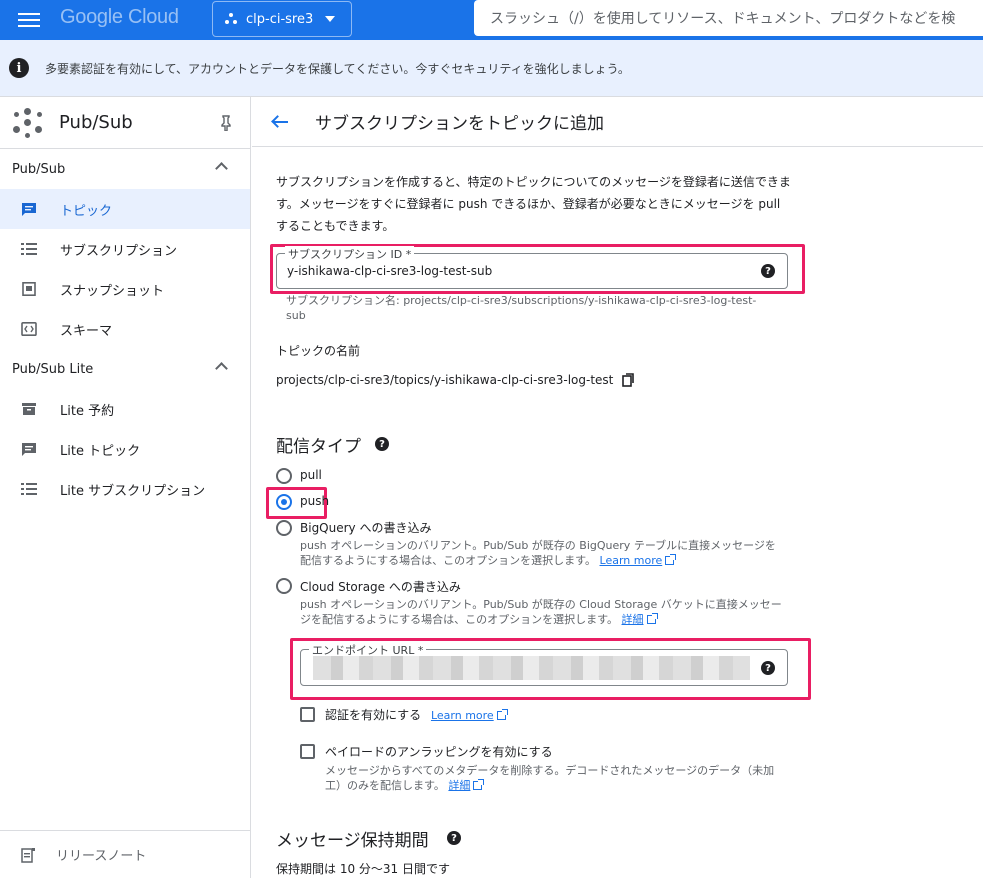 This screenshot has width=983, height=878. Describe the element at coordinates (119, 251) in the screenshot. I see `sidebar-item-label: サブスクリプション` at that location.